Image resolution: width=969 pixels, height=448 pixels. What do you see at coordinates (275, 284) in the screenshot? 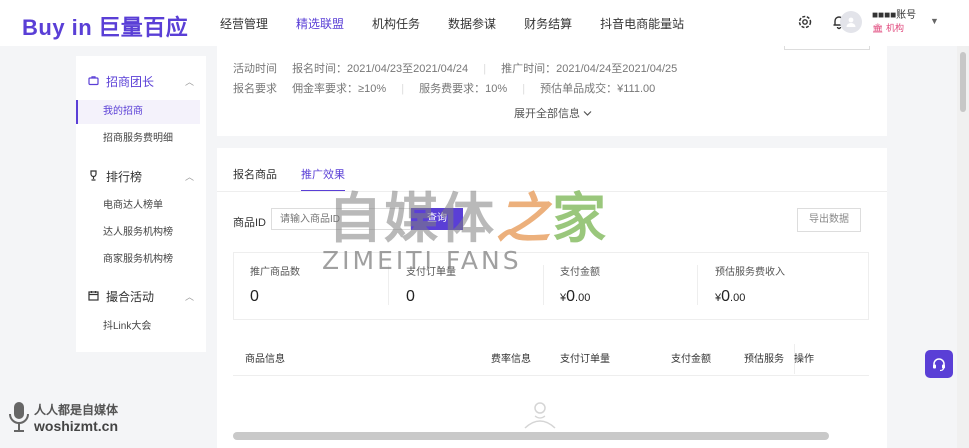
I see `stat-promoted-products: 推广商品数 0` at bounding box center [275, 284].